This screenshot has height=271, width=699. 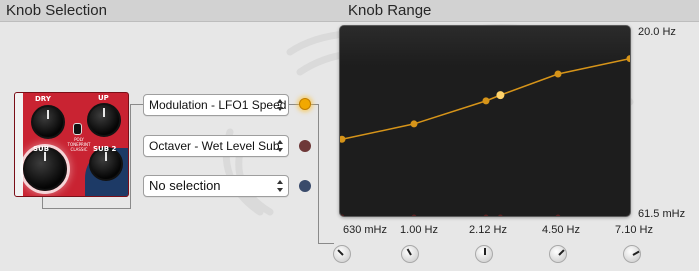 I want to click on device-knob-label: UP, so click(x=103, y=98).